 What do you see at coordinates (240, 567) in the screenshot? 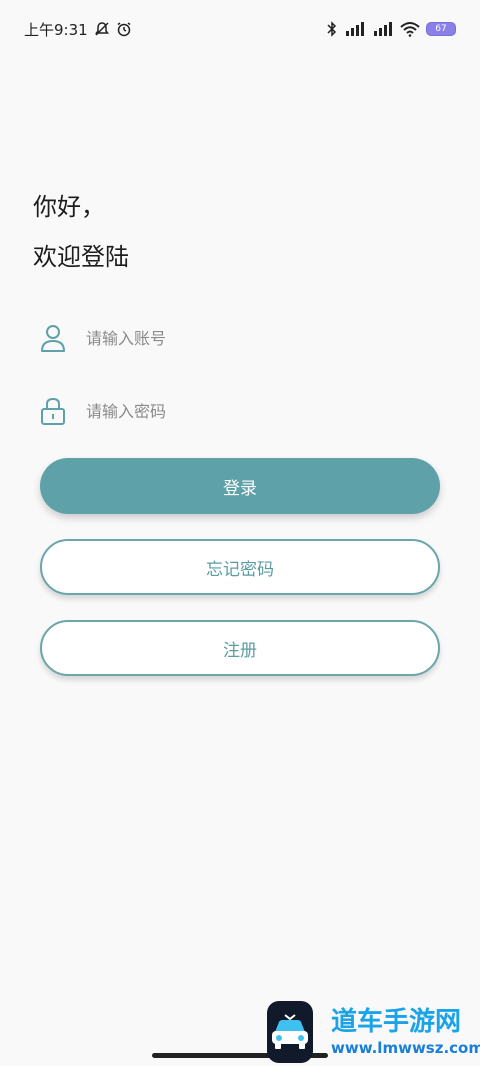
I see `forgot-password-button: 忘记密码` at bounding box center [240, 567].